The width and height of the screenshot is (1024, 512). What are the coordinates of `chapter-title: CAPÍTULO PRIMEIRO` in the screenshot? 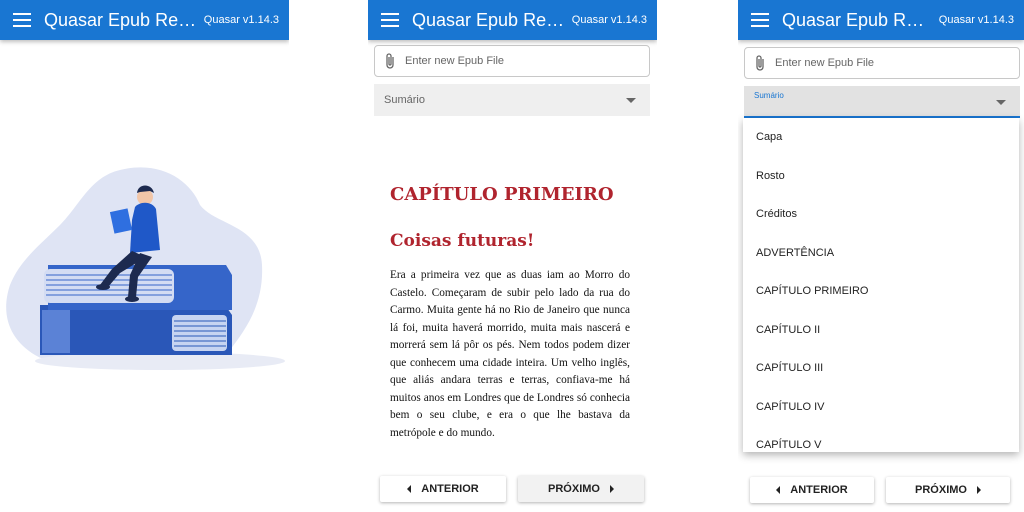 It's located at (502, 194).